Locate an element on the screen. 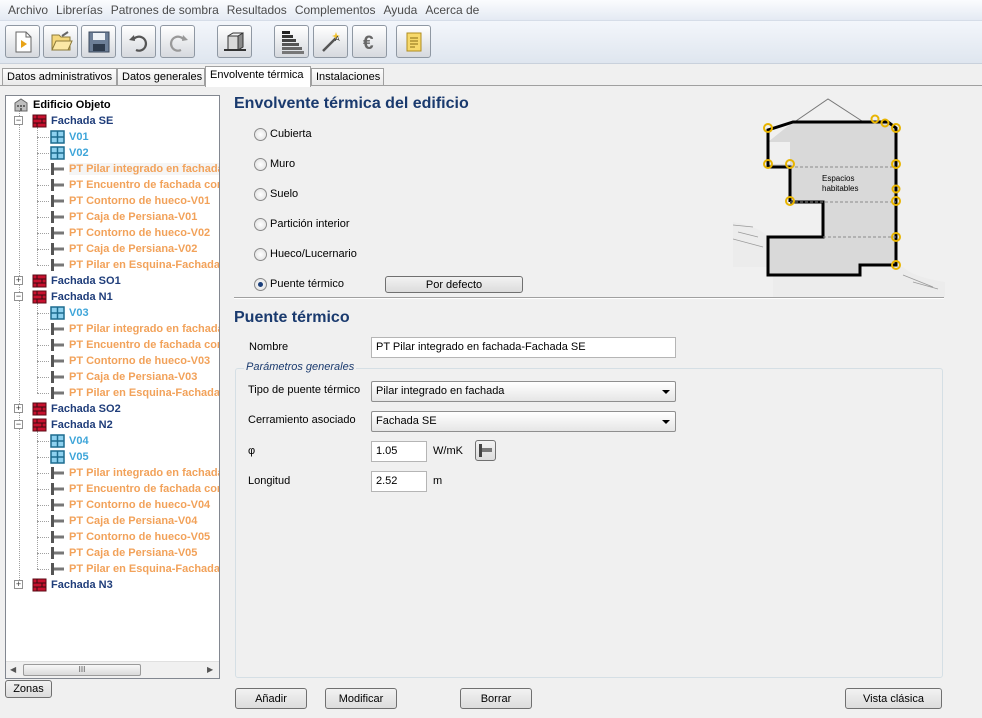  radio-particion-interior: Partición interior is located at coordinates (301, 224).